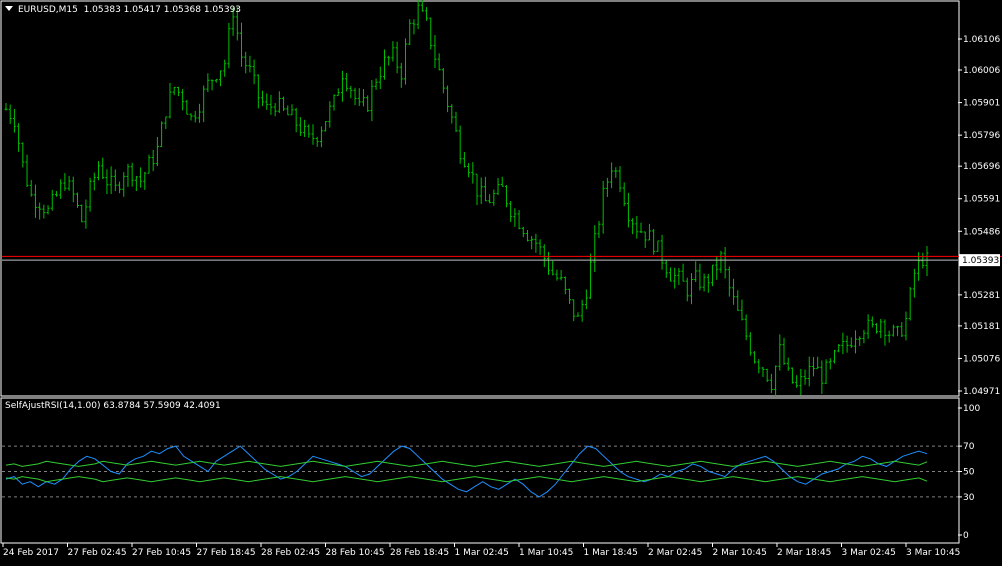  I want to click on price-tick-label: 1.05281, so click(981, 296).